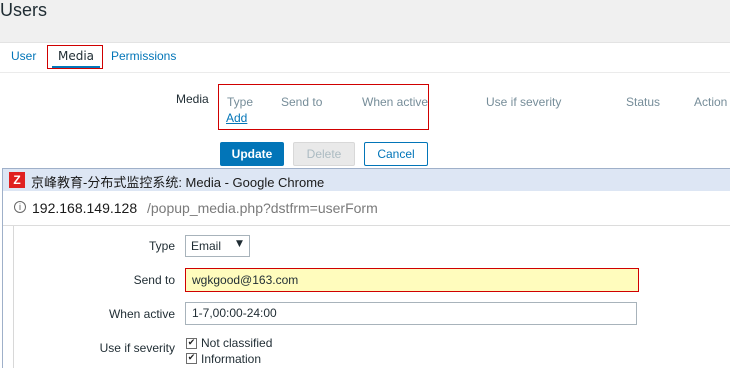 The height and width of the screenshot is (368, 730). I want to click on tab-media-highlight-box, so click(75, 57).